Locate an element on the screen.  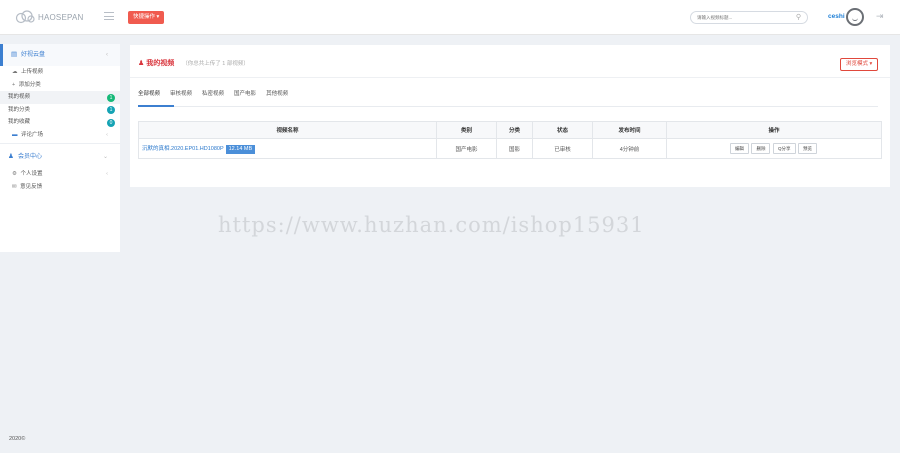
sidebar-item-comments: ▬ 评论广场 ‹ is located at coordinates (60, 135).